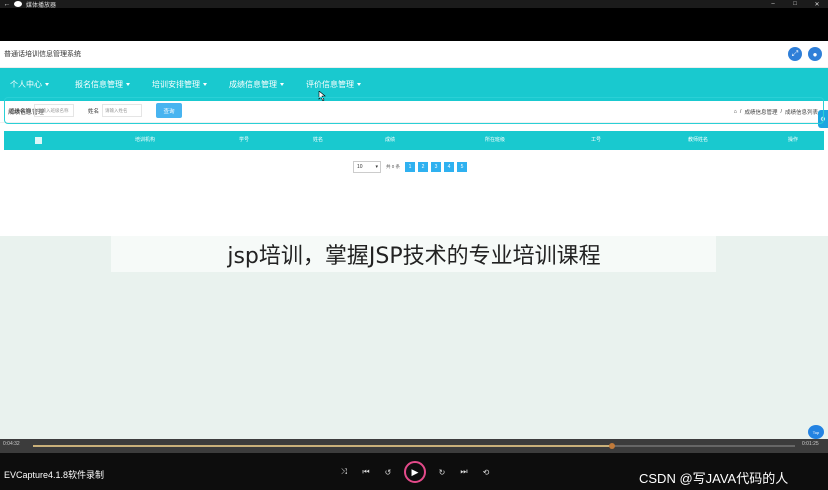 The width and height of the screenshot is (828, 490). Describe the element at coordinates (38, 140) in the screenshot. I see `select-all-checkbox` at that location.